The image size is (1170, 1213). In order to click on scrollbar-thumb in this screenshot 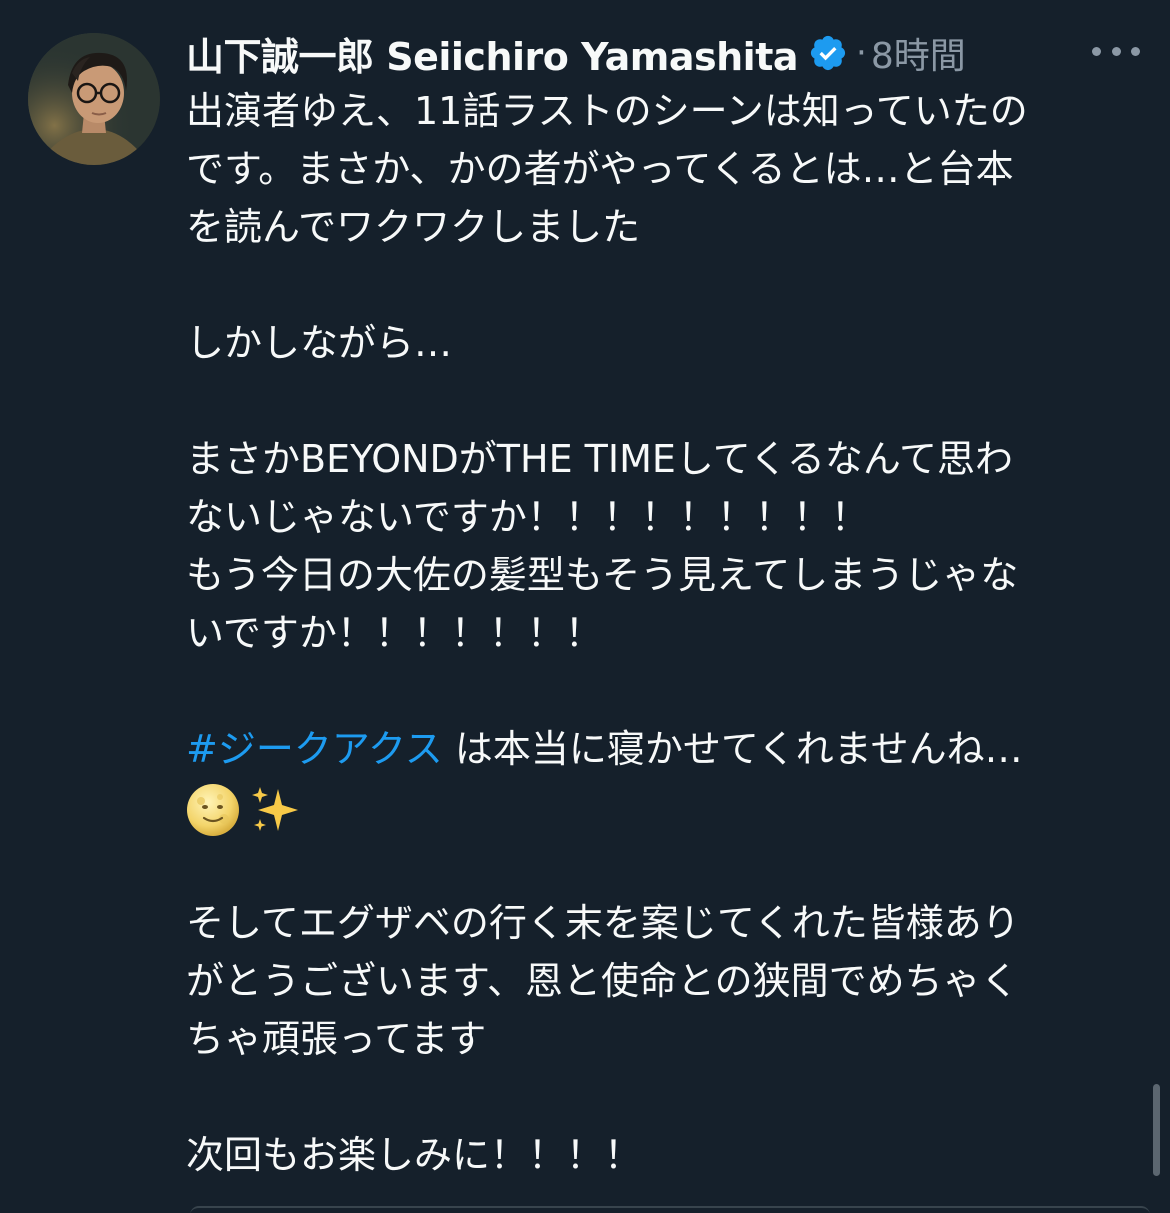, I will do `click(1156, 1130)`.